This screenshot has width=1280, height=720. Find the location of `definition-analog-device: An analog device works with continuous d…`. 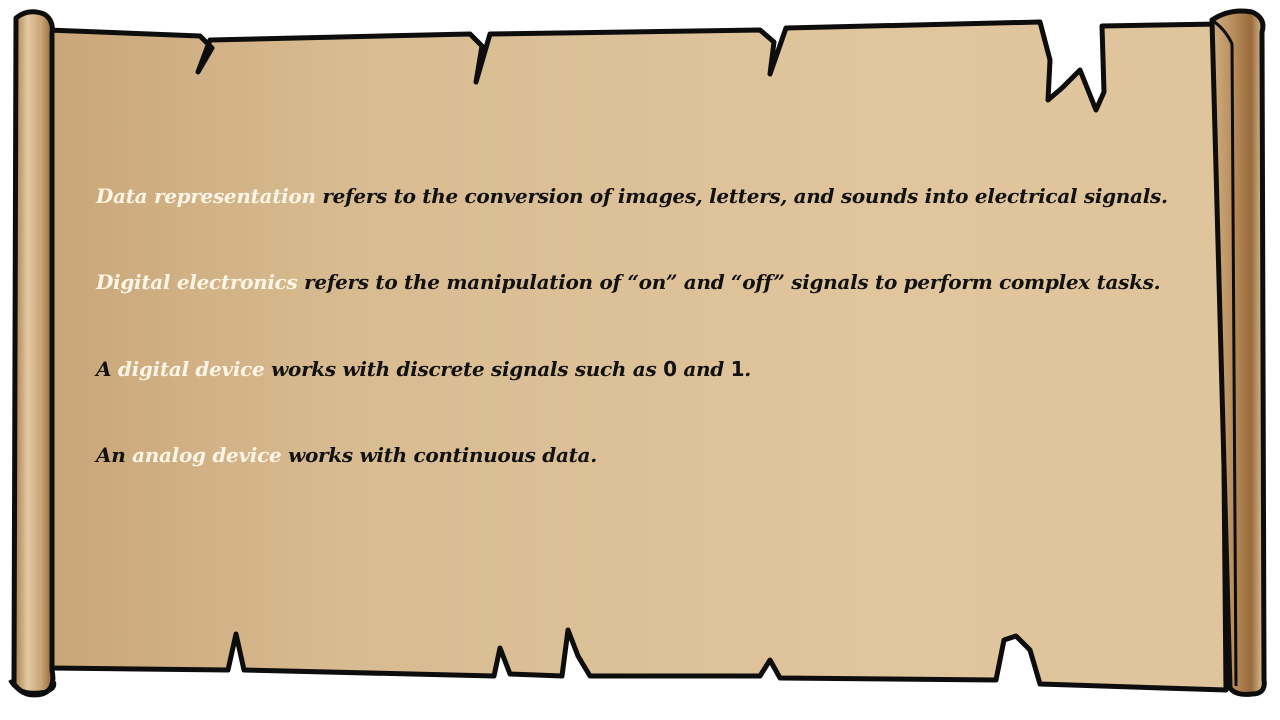

definition-analog-device: An analog device works with continuous d… is located at coordinates (346, 455).